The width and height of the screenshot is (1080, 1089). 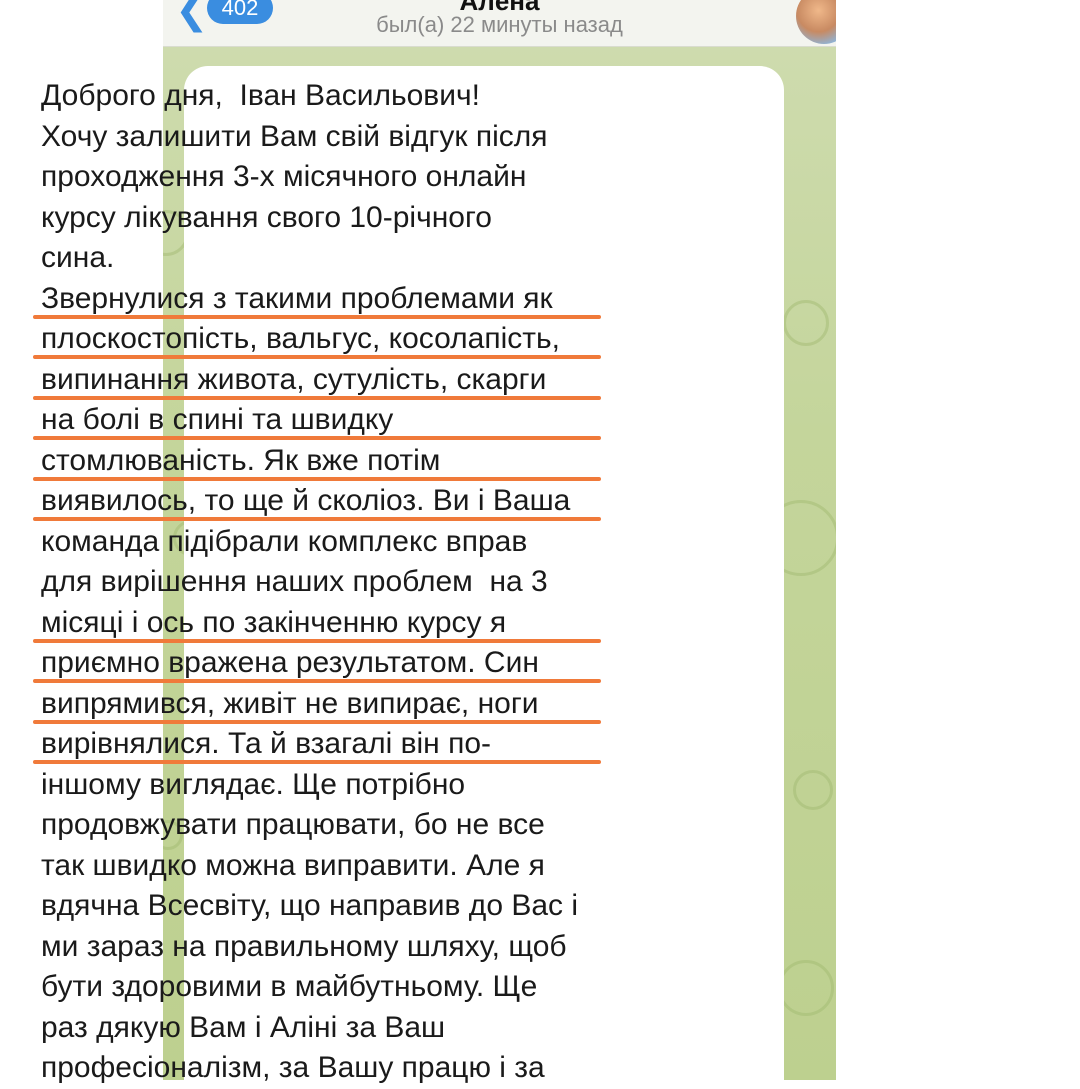 What do you see at coordinates (293, 865) in the screenshot?
I see `message-line: так швидко можна виправити. Але я` at bounding box center [293, 865].